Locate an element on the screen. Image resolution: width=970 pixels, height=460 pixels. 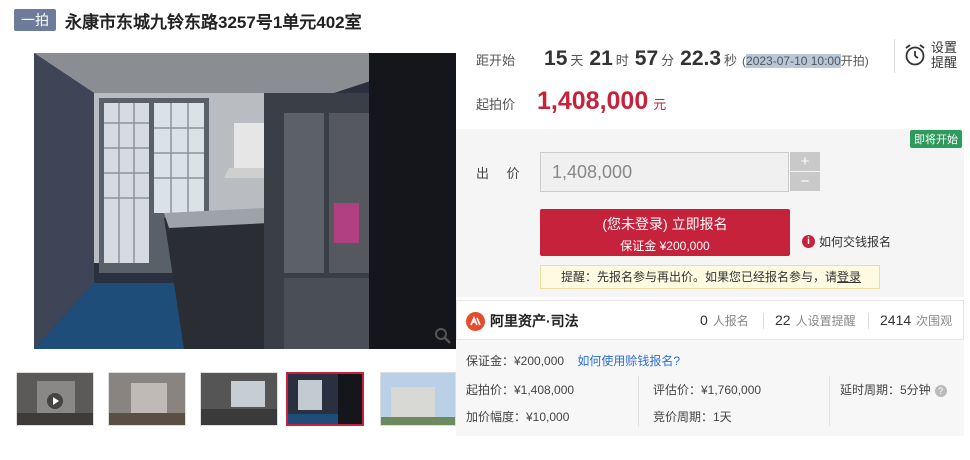
signup-deposit-label: 保证金 ¥200,000 is located at coordinates (665, 246).